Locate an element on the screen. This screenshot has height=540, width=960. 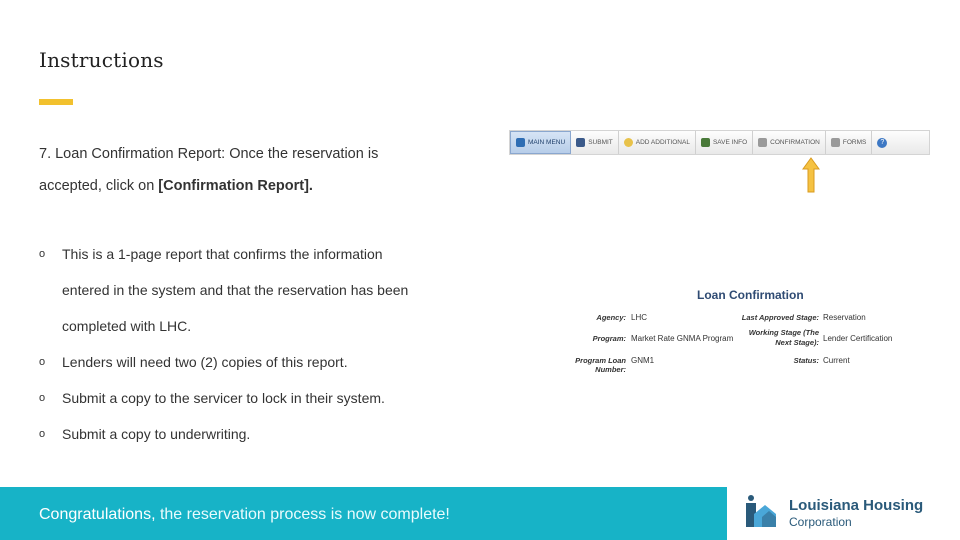
bullet-text: completed with LHC. is located at coordinates (127, 326).